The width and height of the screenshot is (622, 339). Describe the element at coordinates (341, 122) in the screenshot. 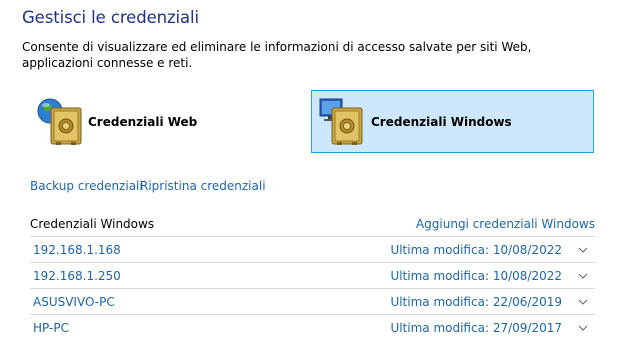

I see `windows-vault-icon` at that location.